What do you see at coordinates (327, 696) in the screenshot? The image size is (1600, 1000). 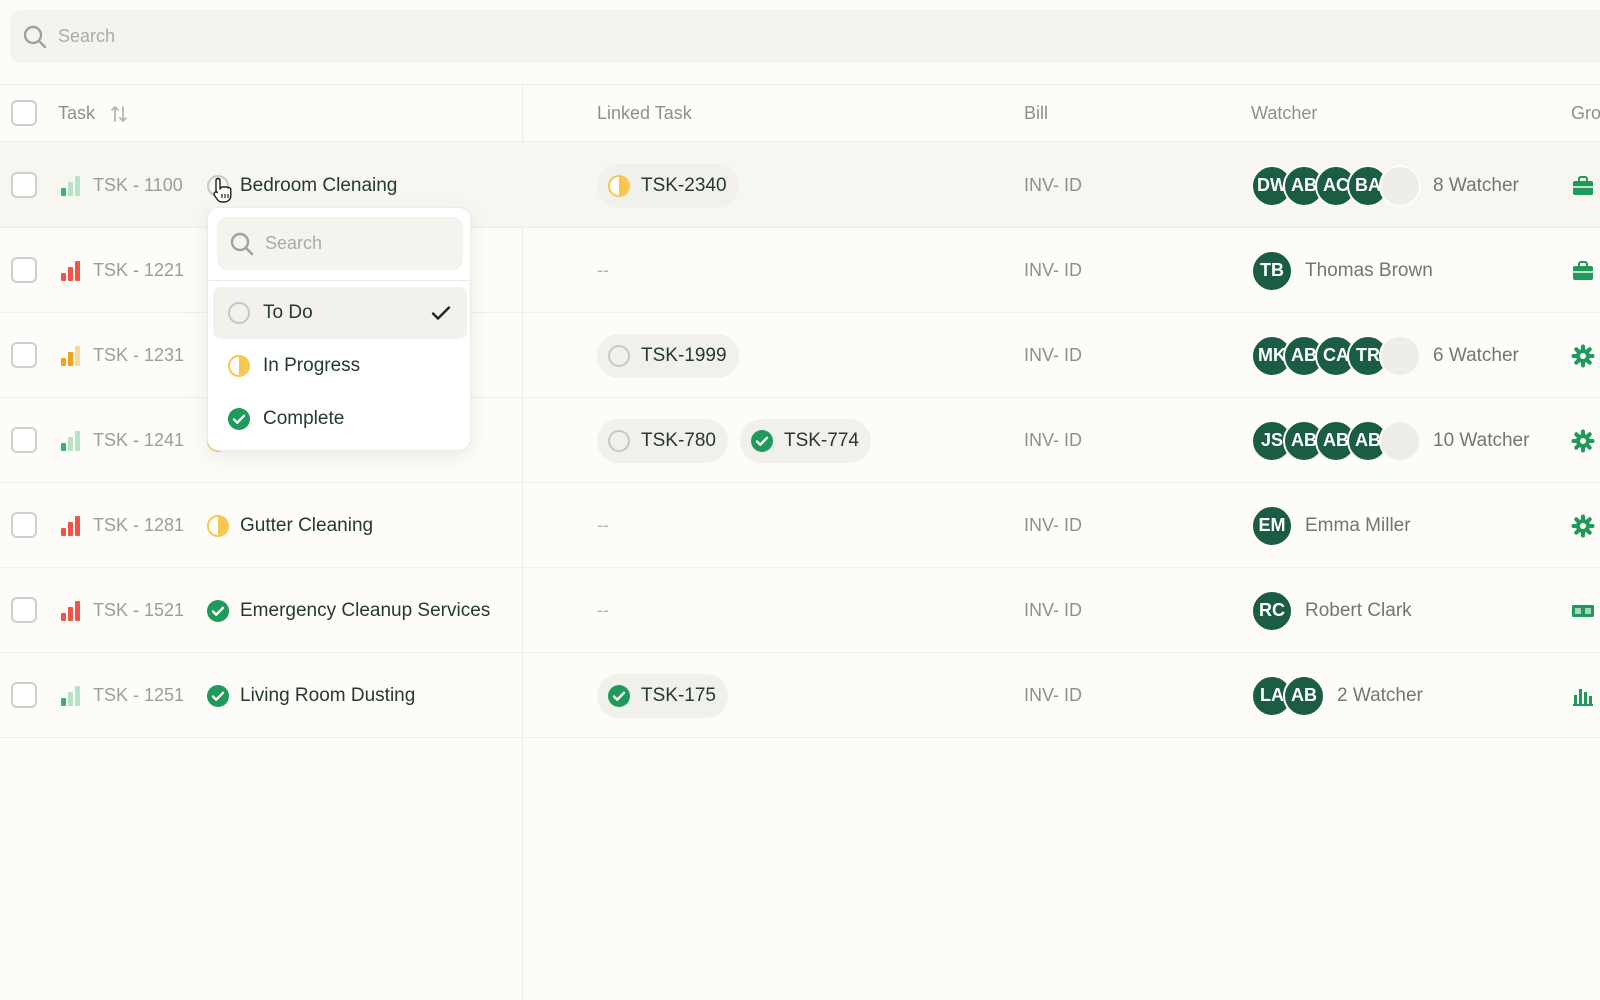 I see `task-name: Living Room Dusting` at bounding box center [327, 696].